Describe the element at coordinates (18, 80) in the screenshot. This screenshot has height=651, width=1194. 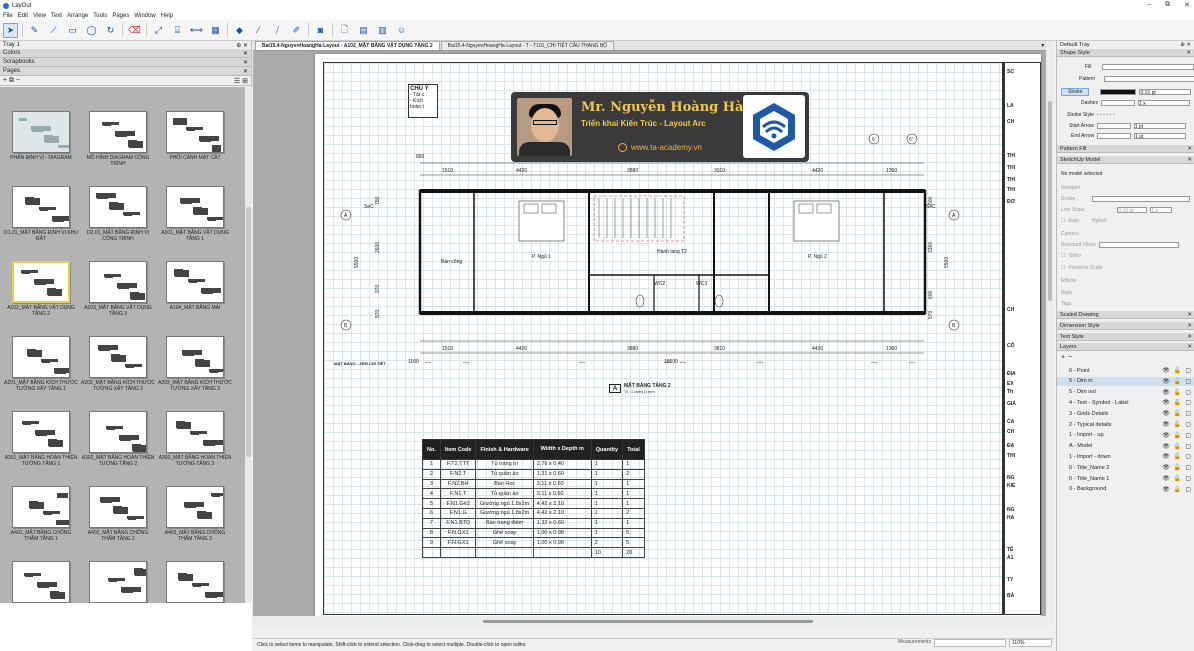
I see `remove-page-icon: −` at that location.